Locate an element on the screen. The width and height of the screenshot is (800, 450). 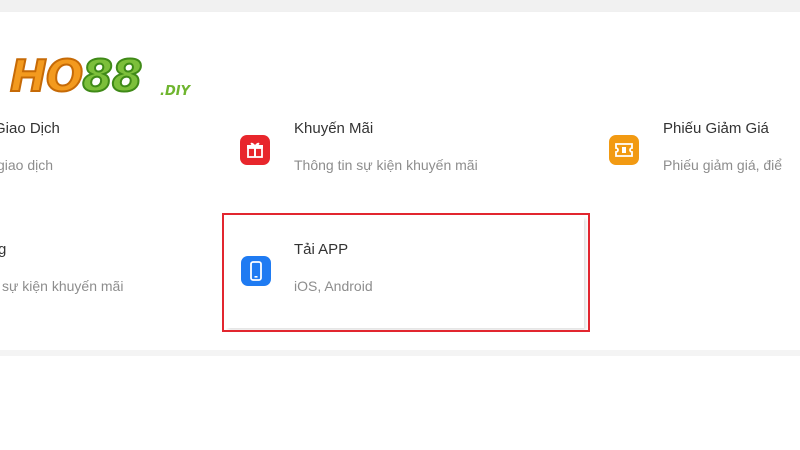
mobile-phone-icon is located at coordinates (256, 271).